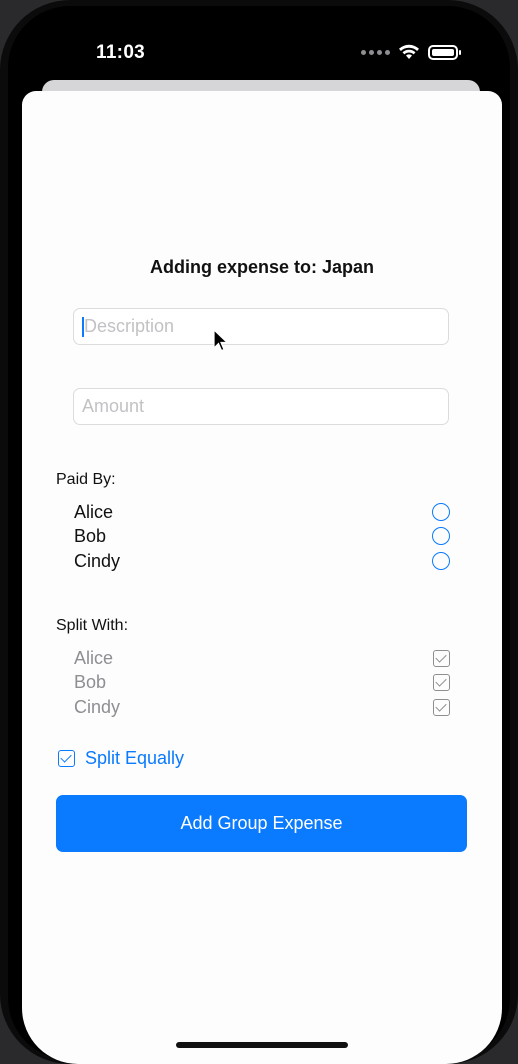 Image resolution: width=518 pixels, height=1064 pixels. Describe the element at coordinates (262, 682) in the screenshot. I see `split-with-row-bob: Bob` at that location.